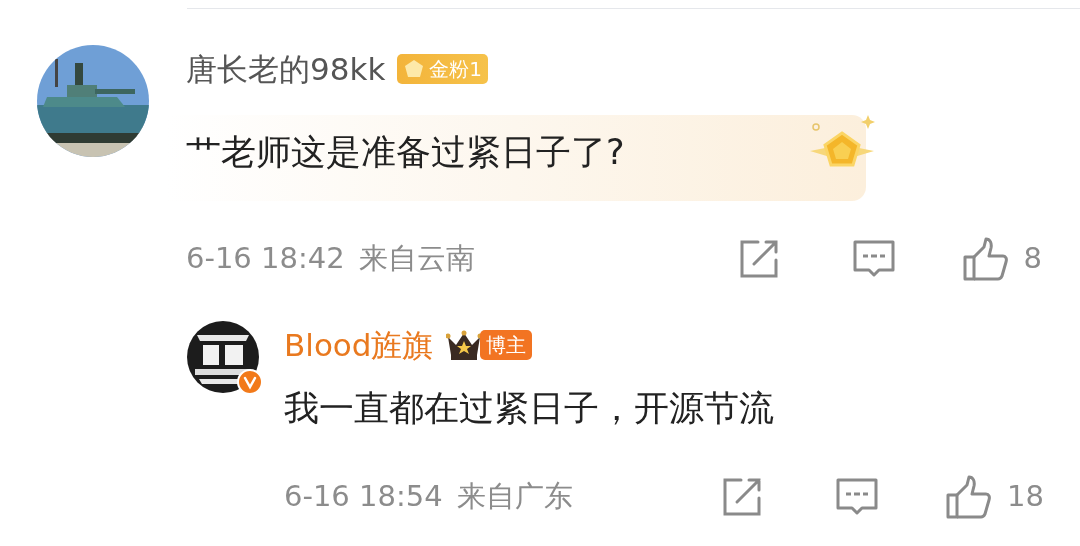 The height and width of the screenshot is (546, 1080). What do you see at coordinates (416, 259) in the screenshot?
I see `location-text: 来自云南` at bounding box center [416, 259].